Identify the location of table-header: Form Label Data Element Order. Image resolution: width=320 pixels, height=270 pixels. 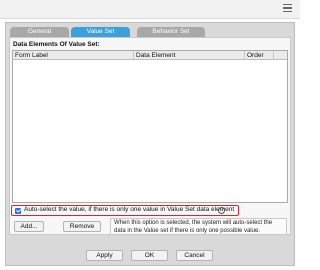
(150, 55).